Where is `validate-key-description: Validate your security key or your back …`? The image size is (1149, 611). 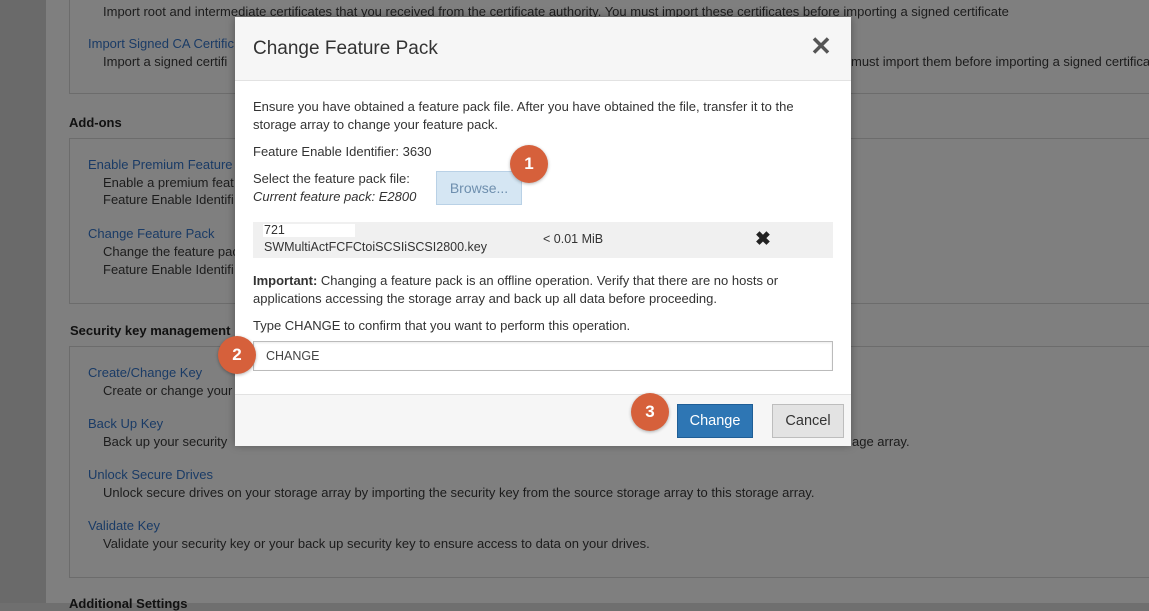 validate-key-description: Validate your security key or your back … is located at coordinates (376, 543).